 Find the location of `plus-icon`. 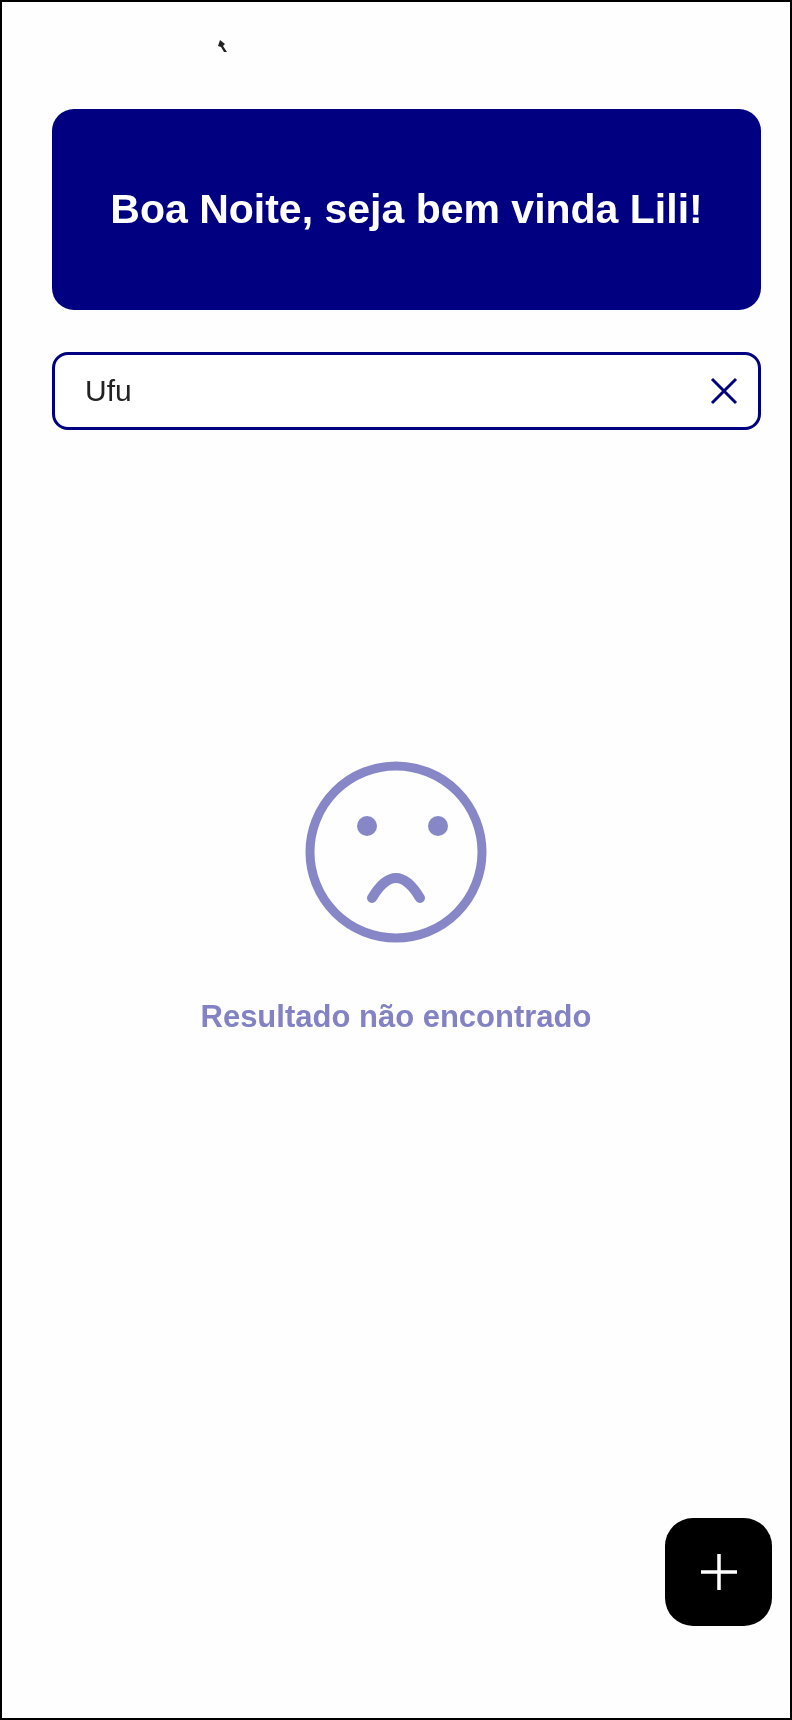

plus-icon is located at coordinates (718, 1572).